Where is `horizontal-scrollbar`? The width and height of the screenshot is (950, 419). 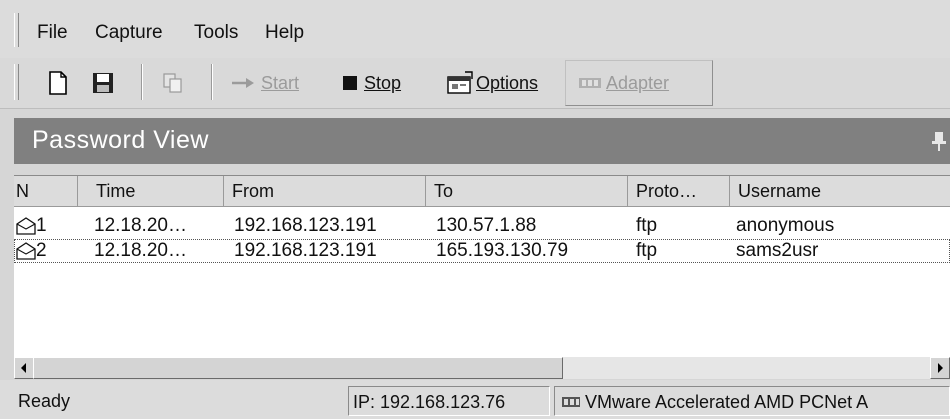
horizontal-scrollbar is located at coordinates (482, 368).